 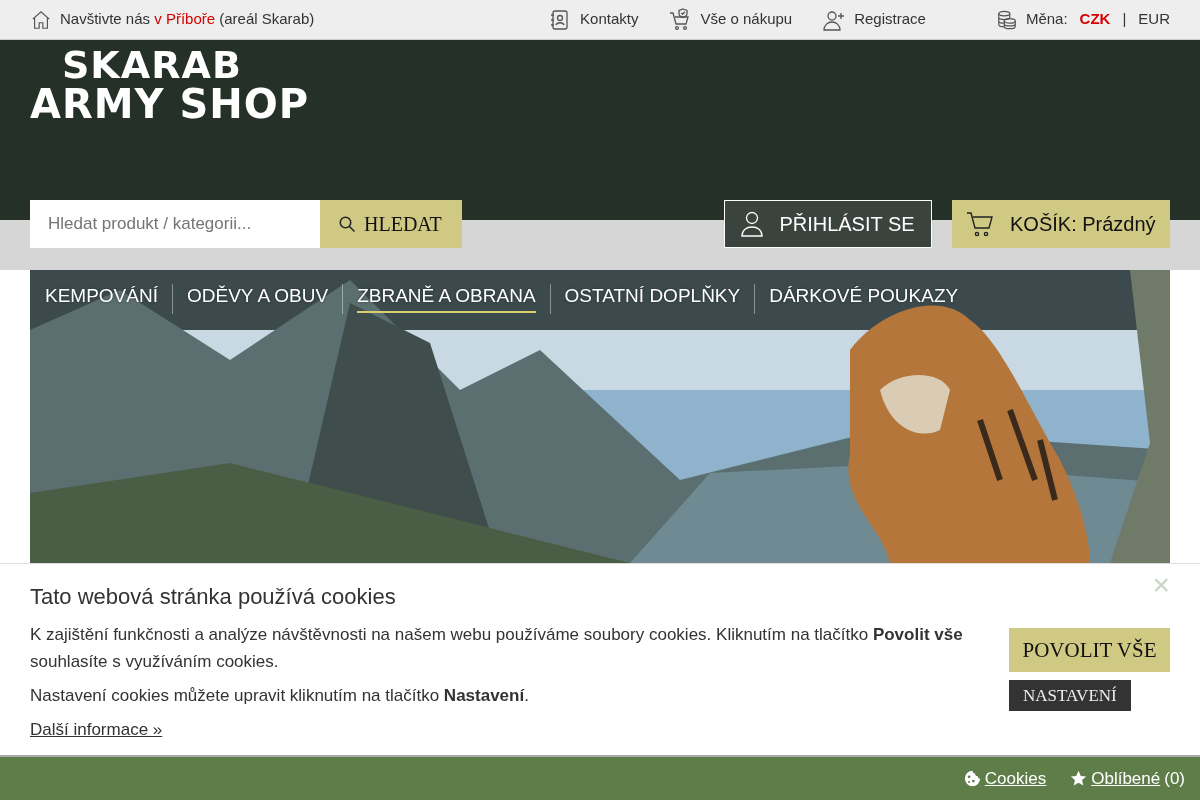 I want to click on nav-tab: OSTATNÍ DOPLŇKY, so click(x=652, y=299).